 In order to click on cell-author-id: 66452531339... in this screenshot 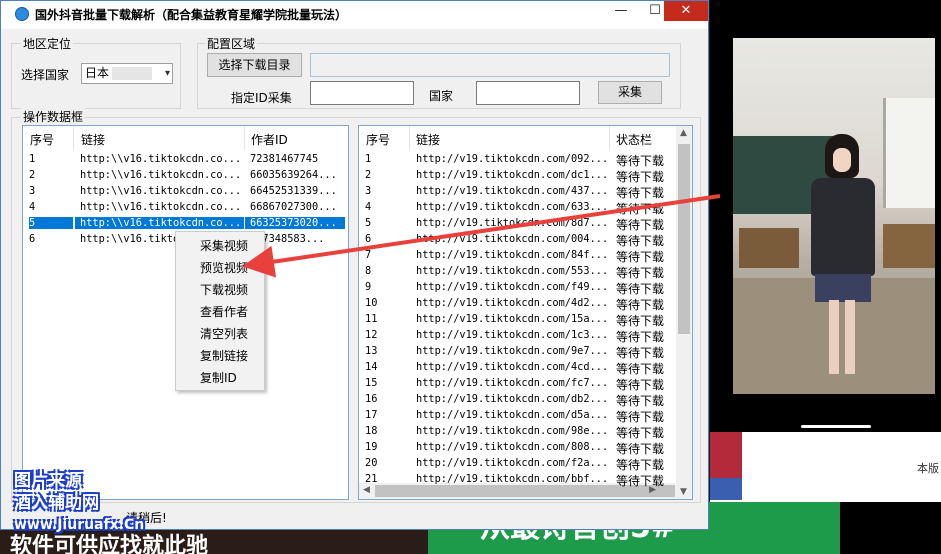, I will do `click(293, 191)`.